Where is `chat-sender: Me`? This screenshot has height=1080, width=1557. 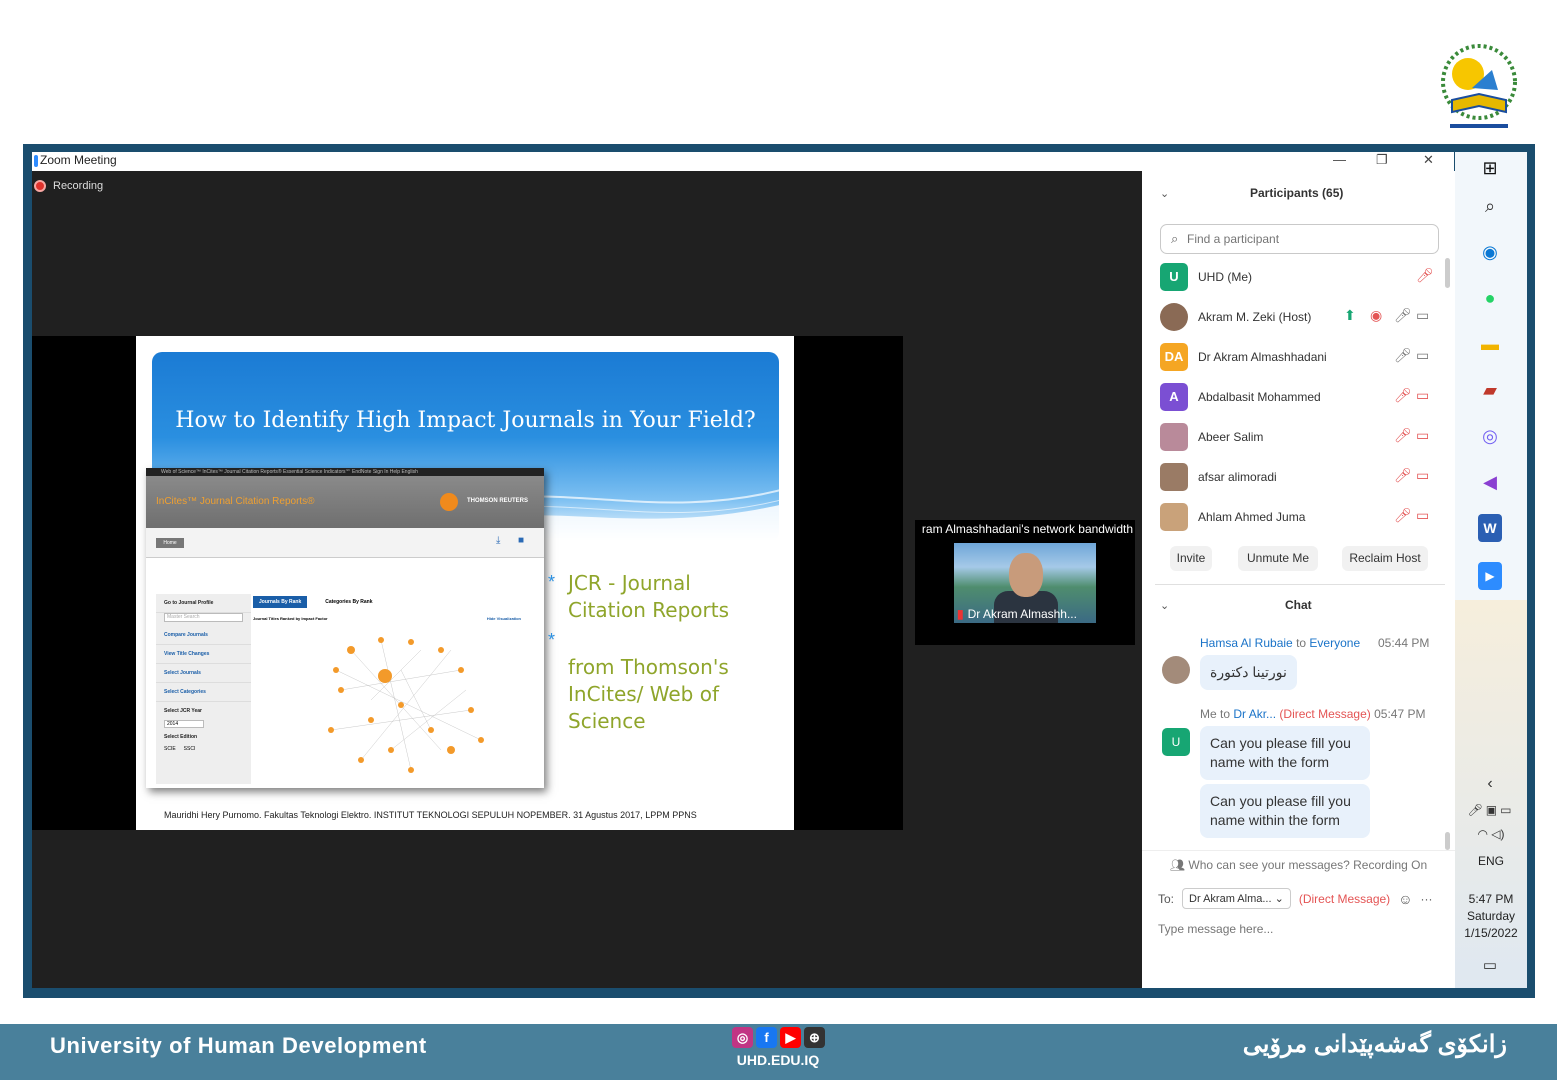
chat-sender: Me is located at coordinates (1208, 714).